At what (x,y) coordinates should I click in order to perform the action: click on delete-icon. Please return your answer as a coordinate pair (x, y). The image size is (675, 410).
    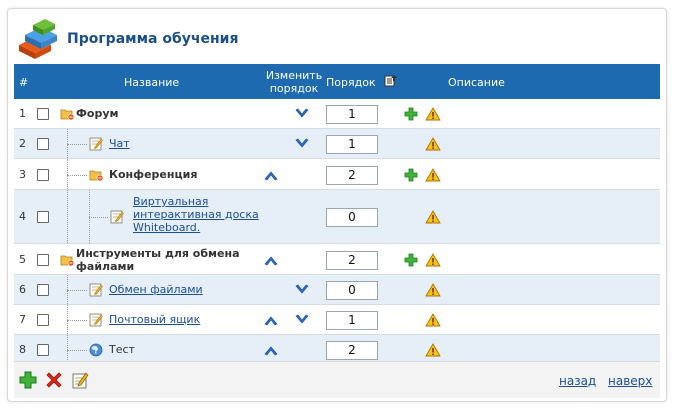
    Looking at the image, I should click on (54, 380).